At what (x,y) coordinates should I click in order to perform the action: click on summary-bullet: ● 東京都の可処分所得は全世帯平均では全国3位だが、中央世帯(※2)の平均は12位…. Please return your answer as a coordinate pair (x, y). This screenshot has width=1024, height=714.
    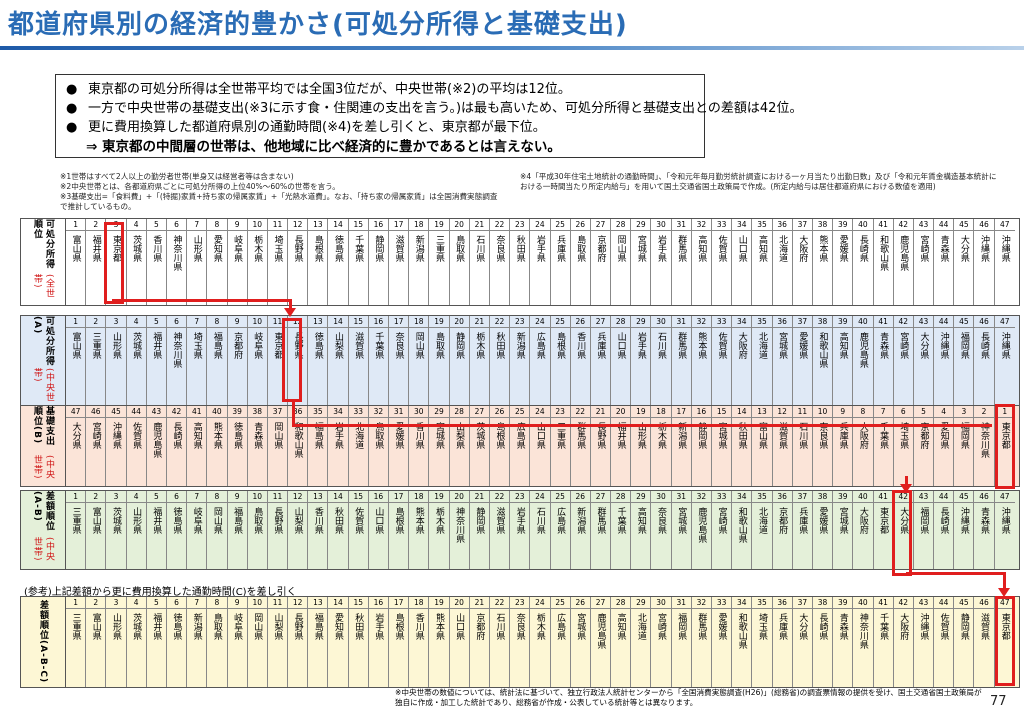
    Looking at the image, I should click on (318, 89).